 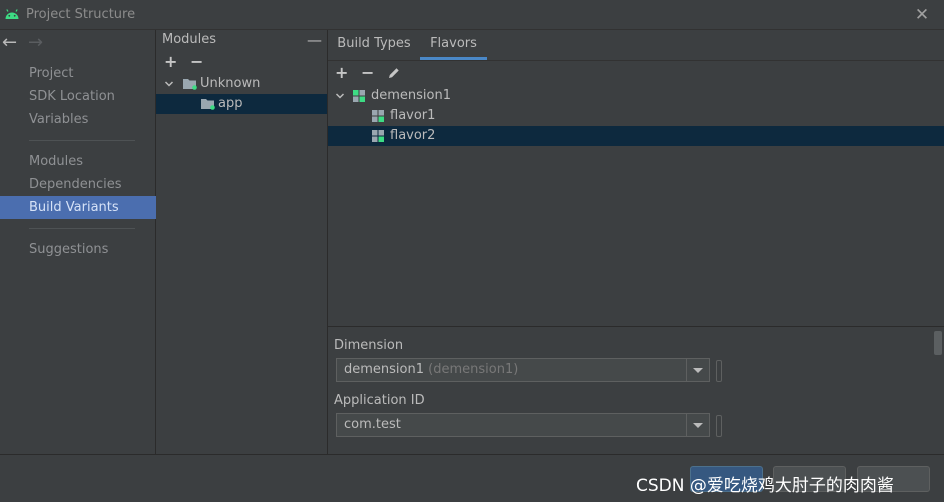 I want to click on tree-label: flavor2, so click(x=413, y=135).